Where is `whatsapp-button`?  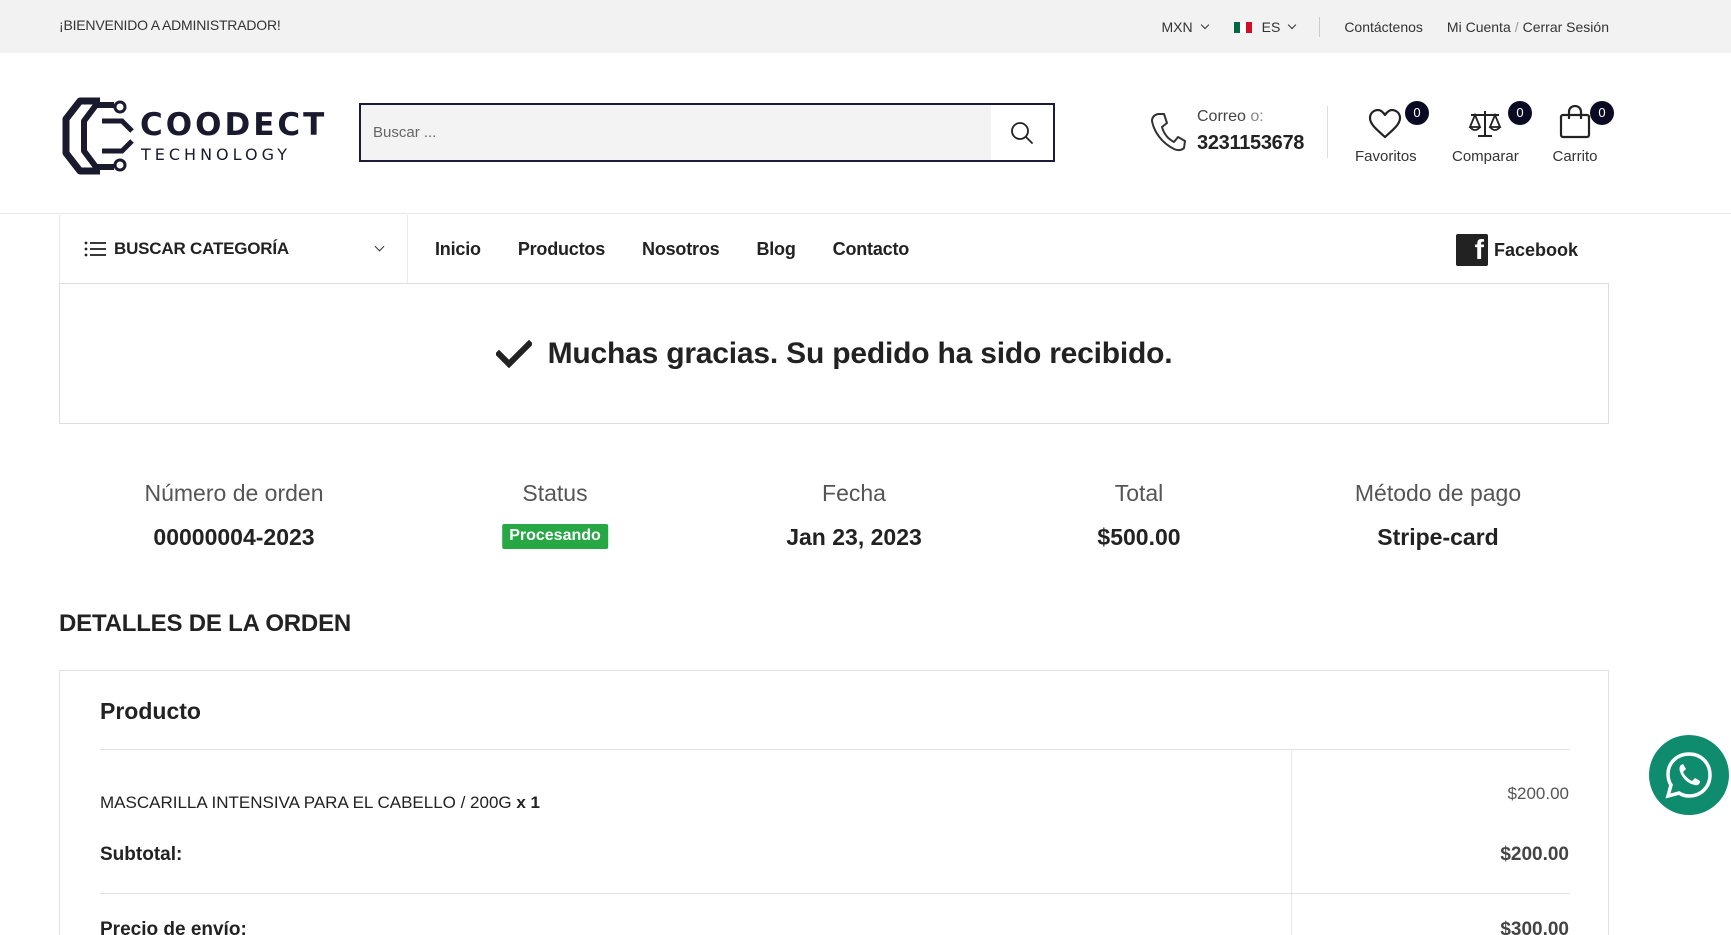
whatsapp-button is located at coordinates (1689, 775).